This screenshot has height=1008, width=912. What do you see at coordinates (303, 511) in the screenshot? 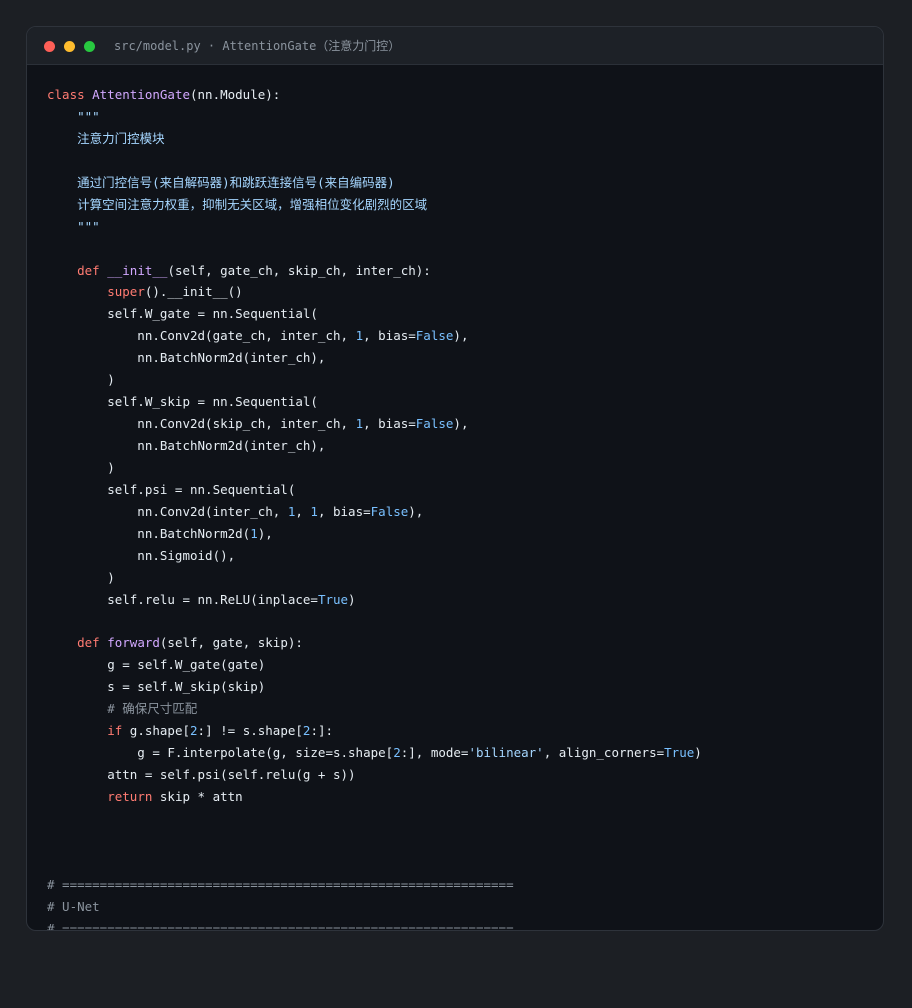
I see `code-token: ,` at bounding box center [303, 511].